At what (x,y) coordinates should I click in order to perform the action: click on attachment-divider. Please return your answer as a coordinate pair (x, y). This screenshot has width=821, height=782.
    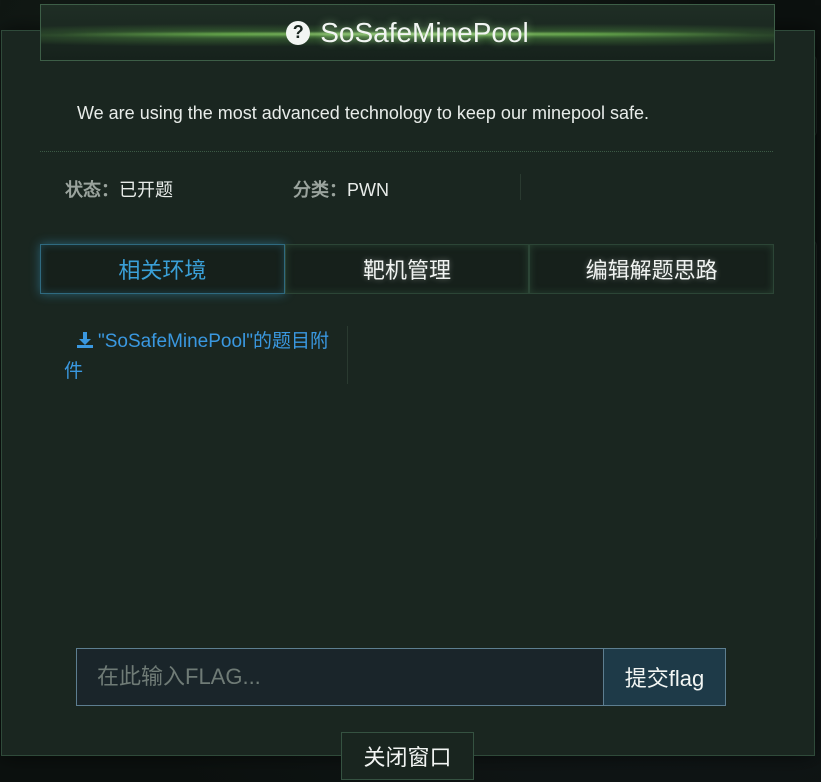
    Looking at the image, I should click on (347, 355).